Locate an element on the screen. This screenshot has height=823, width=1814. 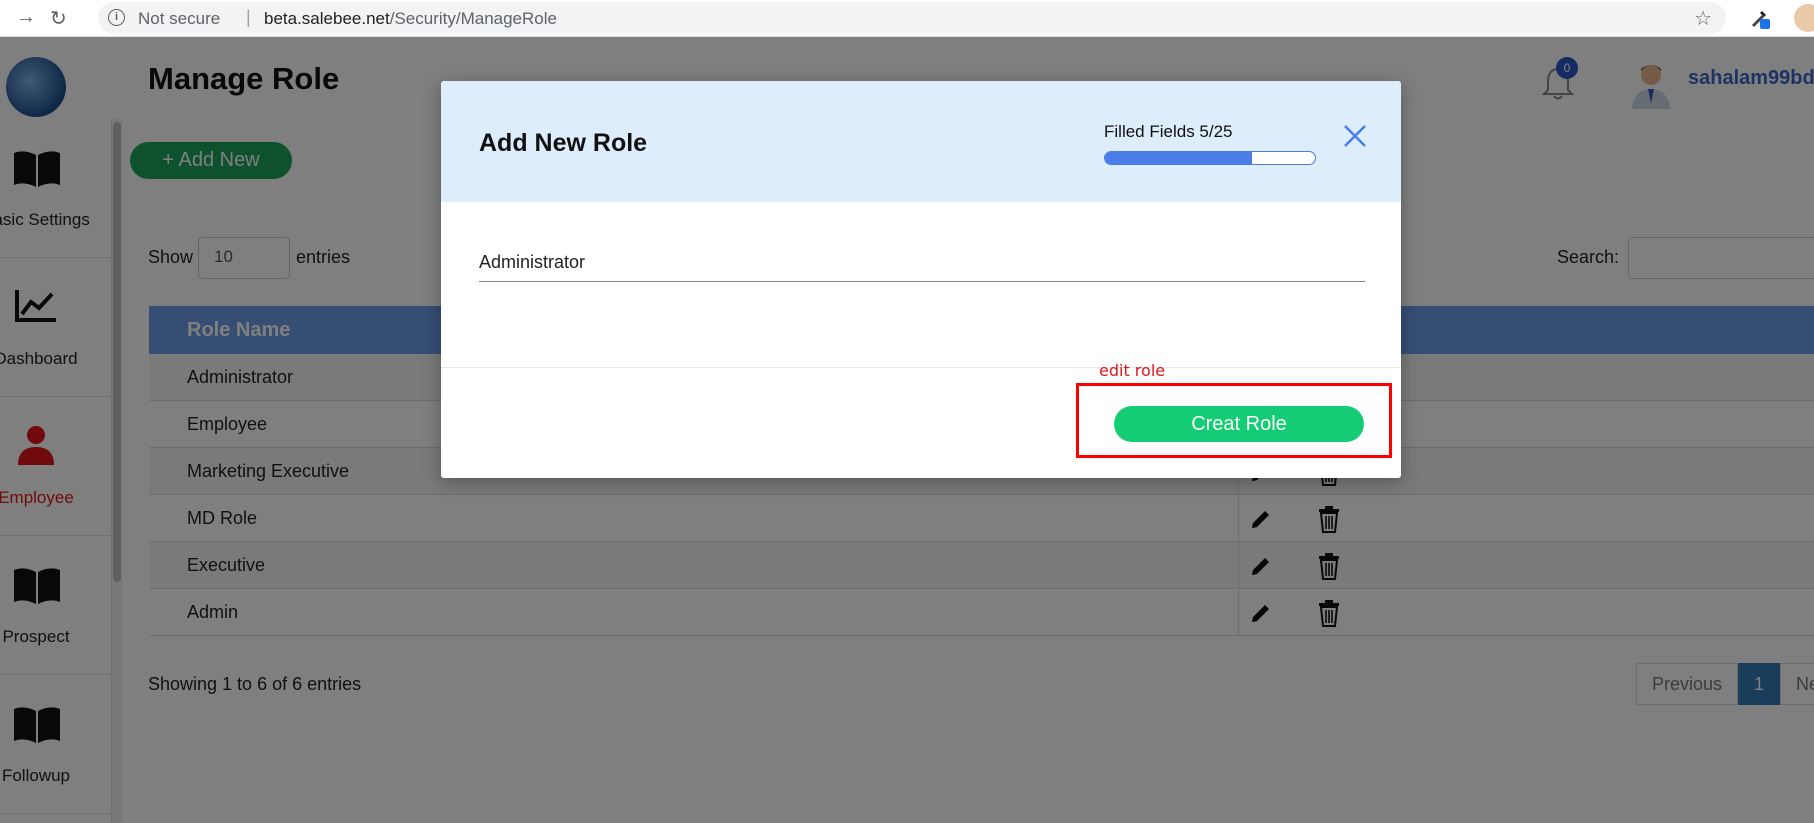
filled-fields-label: Filled Fields 5/25 is located at coordinates (1168, 131).